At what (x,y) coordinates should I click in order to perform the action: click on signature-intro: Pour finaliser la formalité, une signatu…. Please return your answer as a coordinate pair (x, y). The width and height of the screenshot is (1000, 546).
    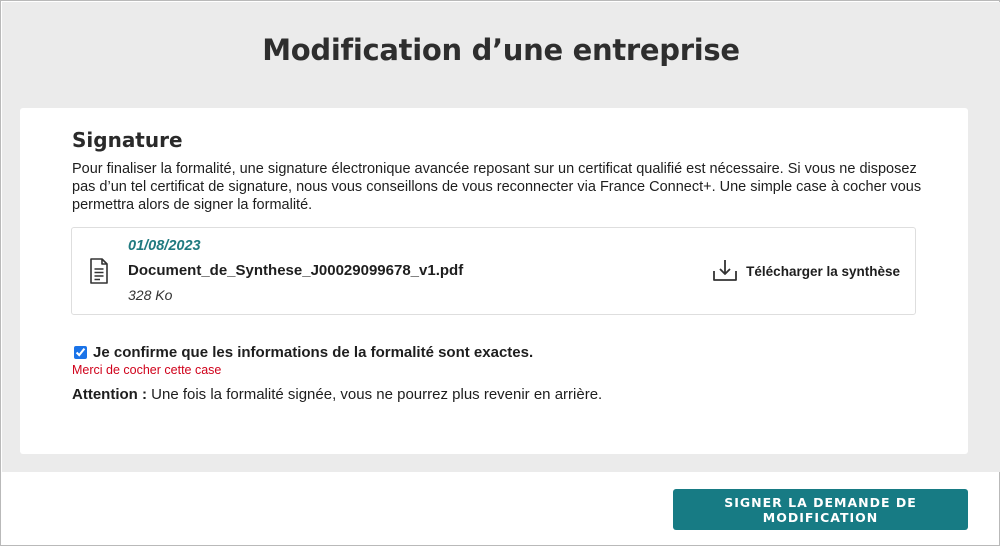
    Looking at the image, I should click on (497, 187).